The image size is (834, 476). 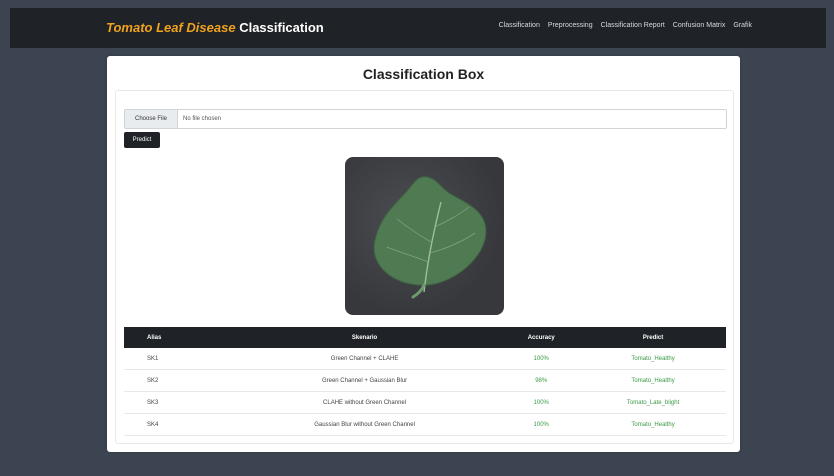 I want to click on brand-accent-text: Tomato Leaf Disease, so click(x=171, y=27).